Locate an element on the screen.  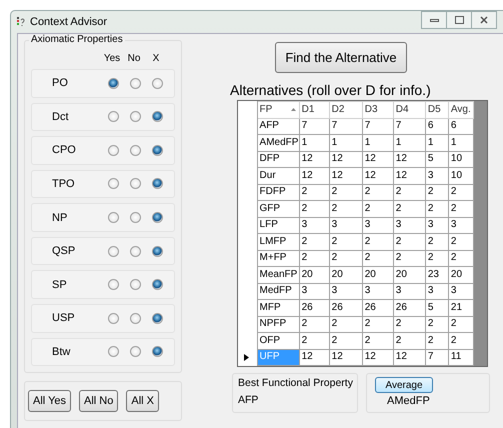
set-all-button: All Yes is located at coordinates (50, 401).